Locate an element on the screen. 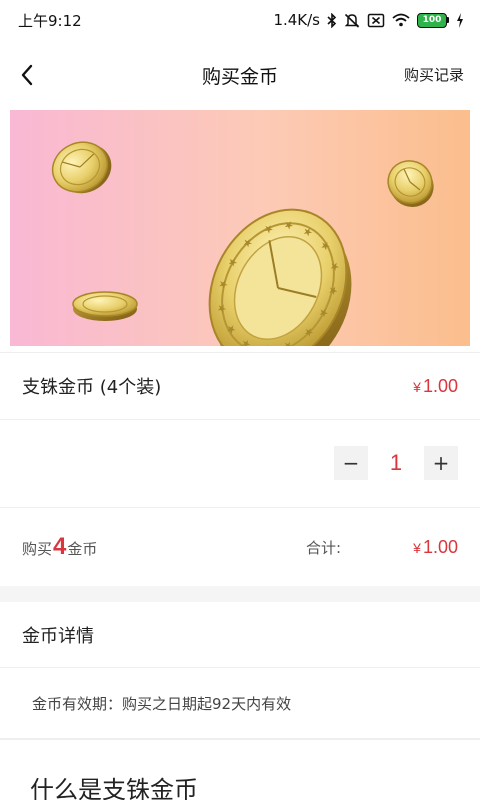 This screenshot has width=480, height=800. total-label: 合计: is located at coordinates (324, 547).